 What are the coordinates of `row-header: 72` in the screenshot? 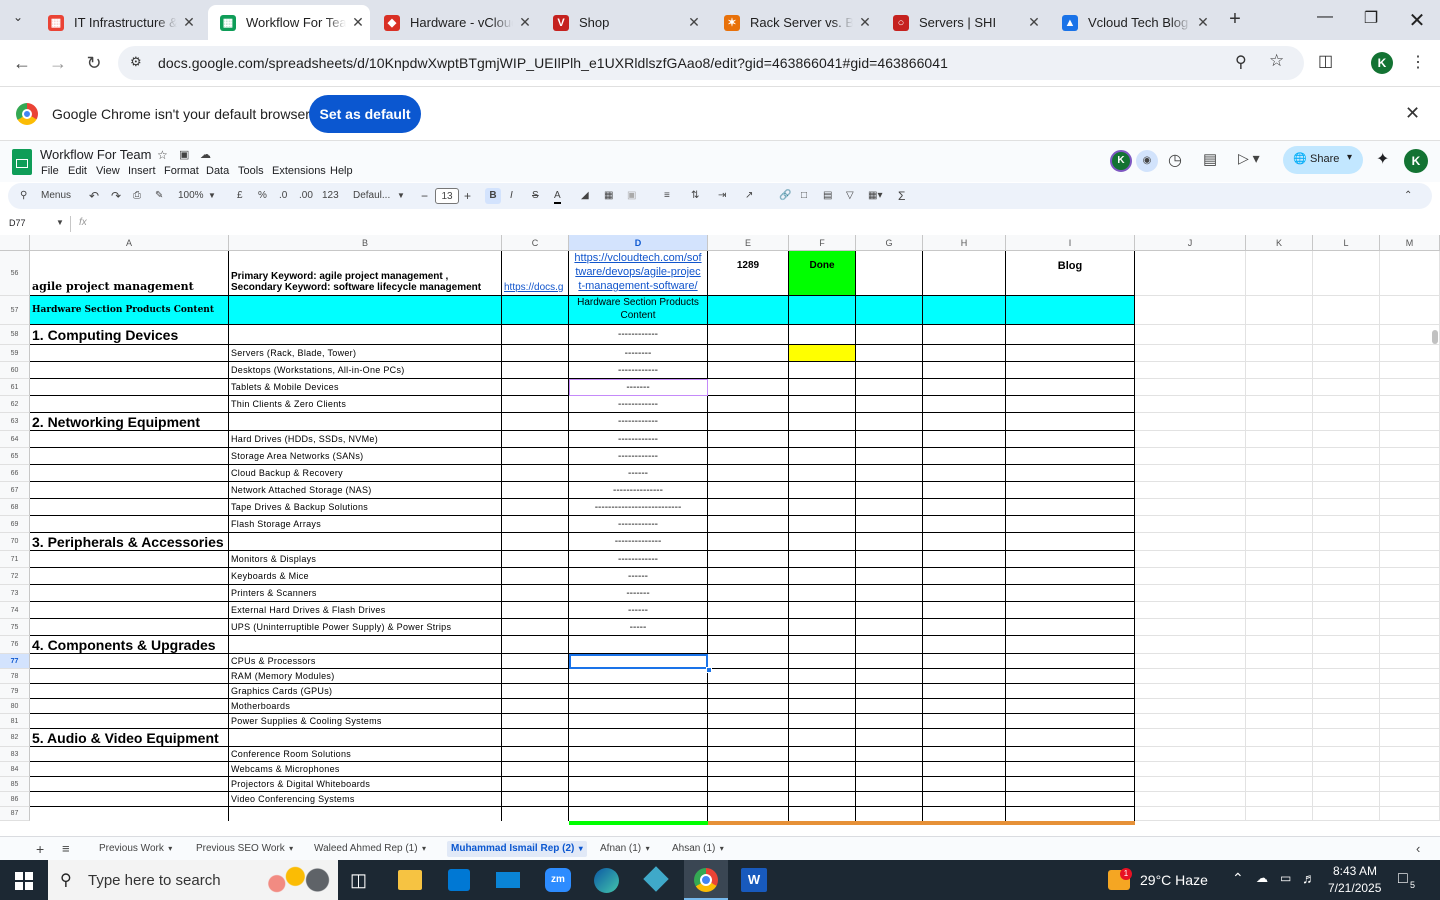 It's located at (15, 576).